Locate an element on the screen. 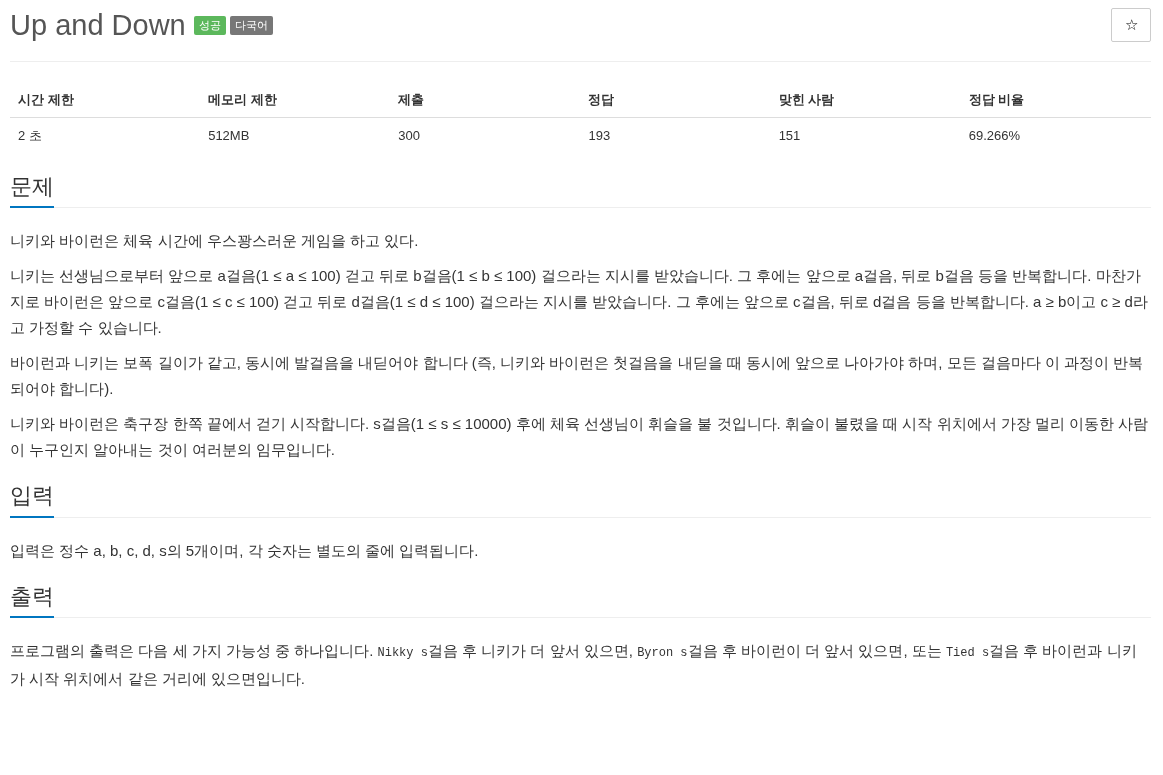 This screenshot has height=775, width=1163. paragraph: 입력은 정수 a, b, c, d, s의 5개이며, 각 숫자는 별도의 줄에 입력됩니다. is located at coordinates (245, 550).